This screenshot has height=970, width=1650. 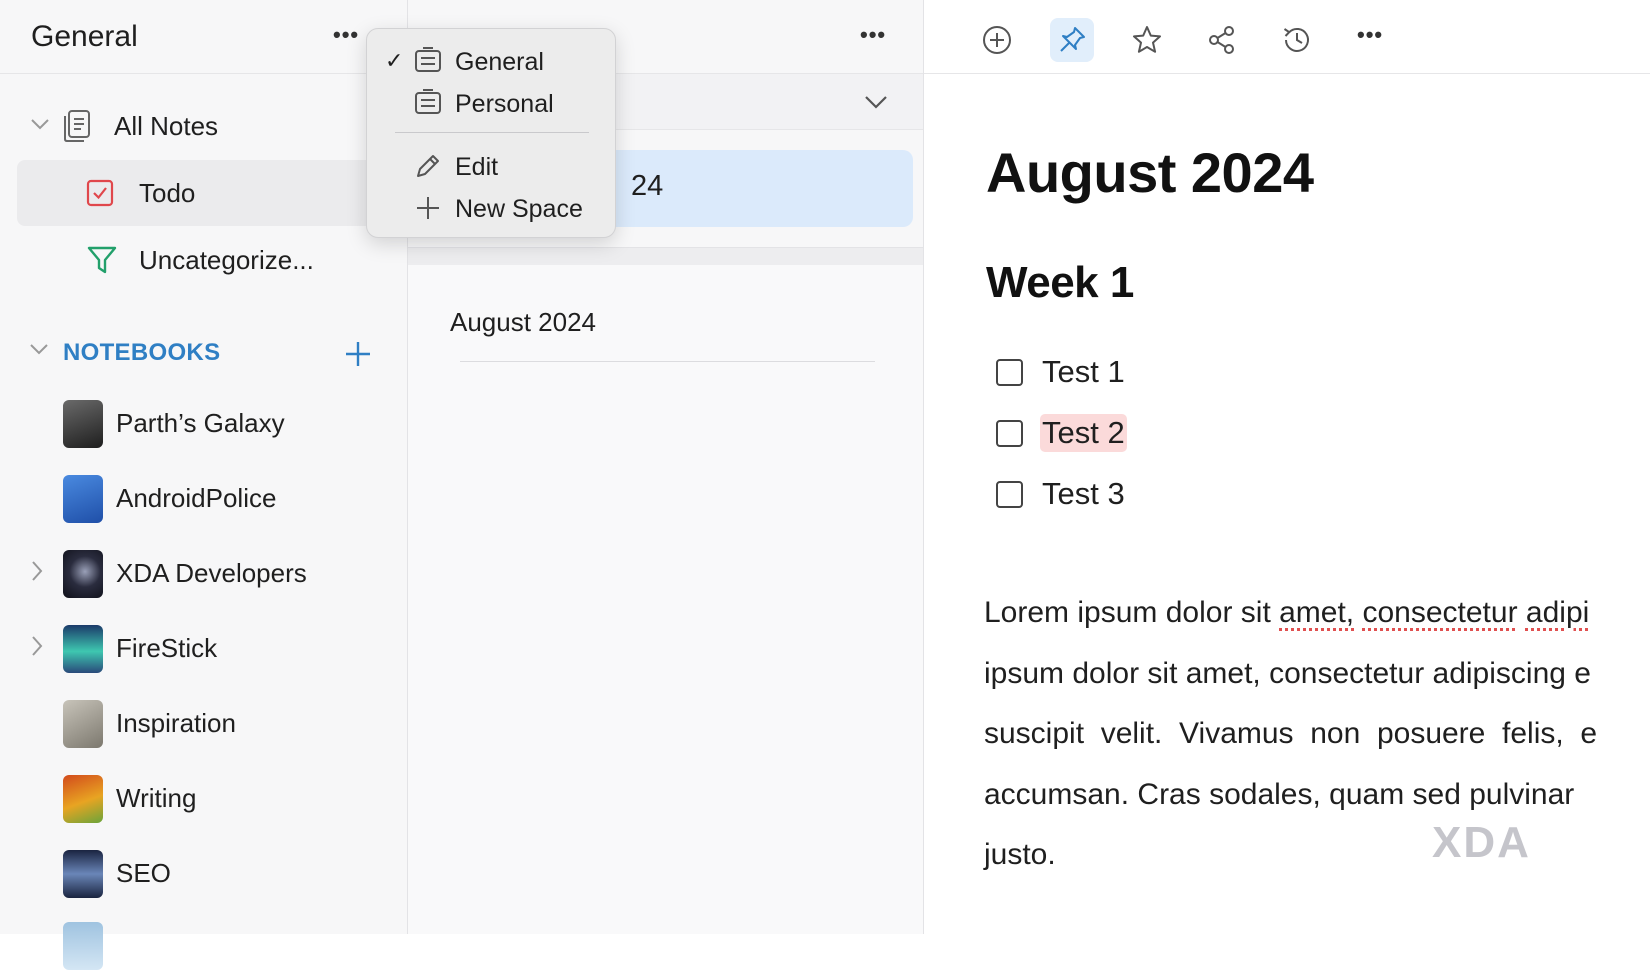 I want to click on plus-circle-icon, so click(x=997, y=40).